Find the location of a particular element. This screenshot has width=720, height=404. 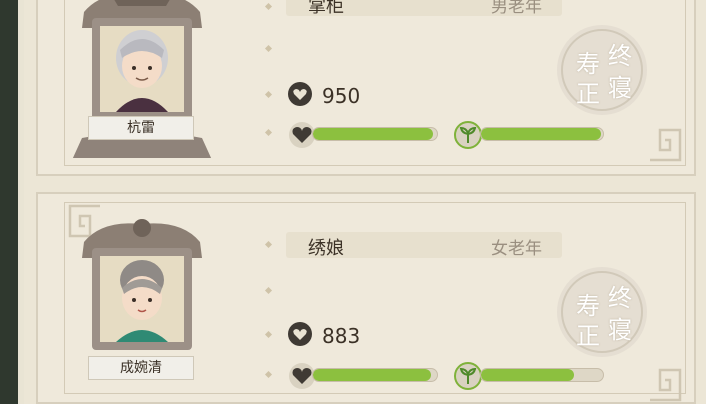

role-title: 掌柜 is located at coordinates (326, 8).